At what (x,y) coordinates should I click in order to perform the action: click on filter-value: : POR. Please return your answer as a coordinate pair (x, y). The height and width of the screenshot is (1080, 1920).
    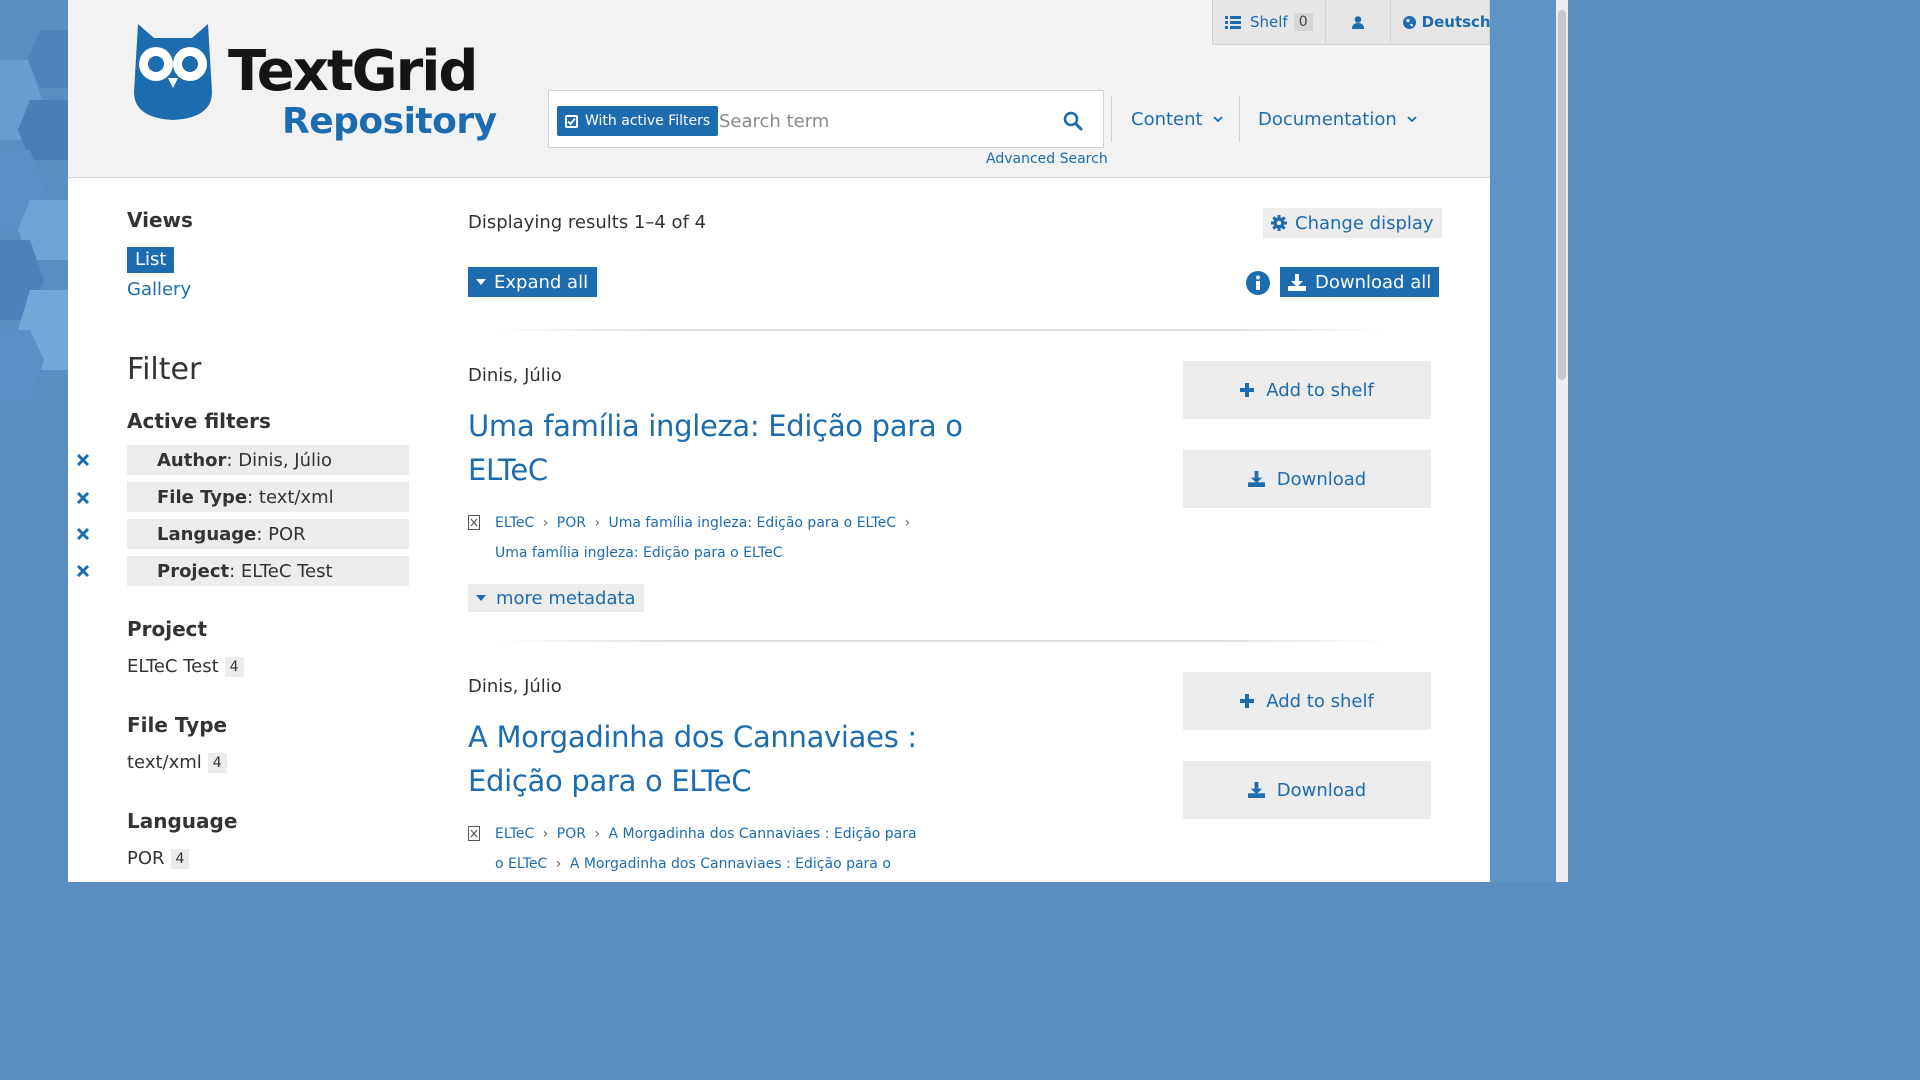
    Looking at the image, I should click on (281, 534).